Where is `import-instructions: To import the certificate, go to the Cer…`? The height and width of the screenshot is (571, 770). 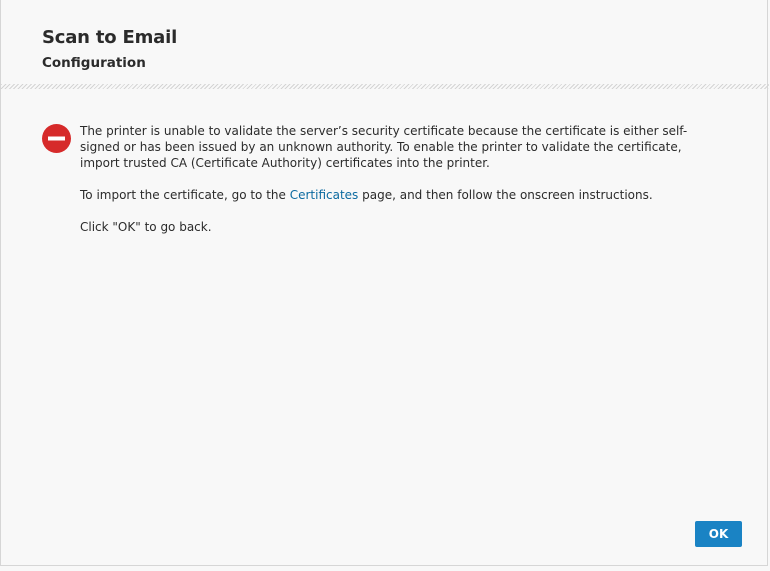
import-instructions: To import the certificate, go to the Cer… is located at coordinates (410, 195).